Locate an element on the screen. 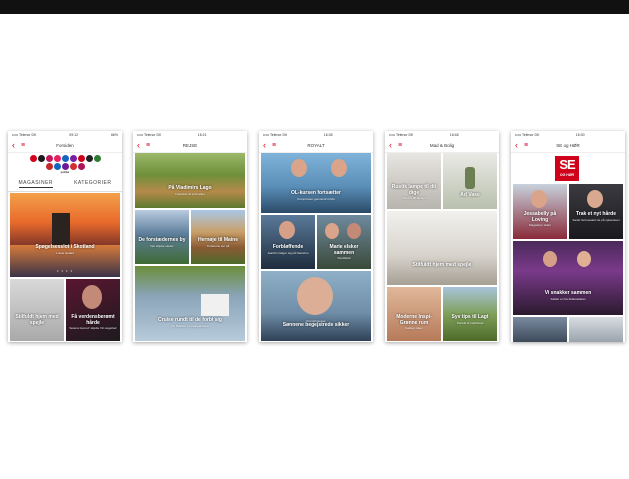  carousel-dots: • • • • is located at coordinates (65, 270).